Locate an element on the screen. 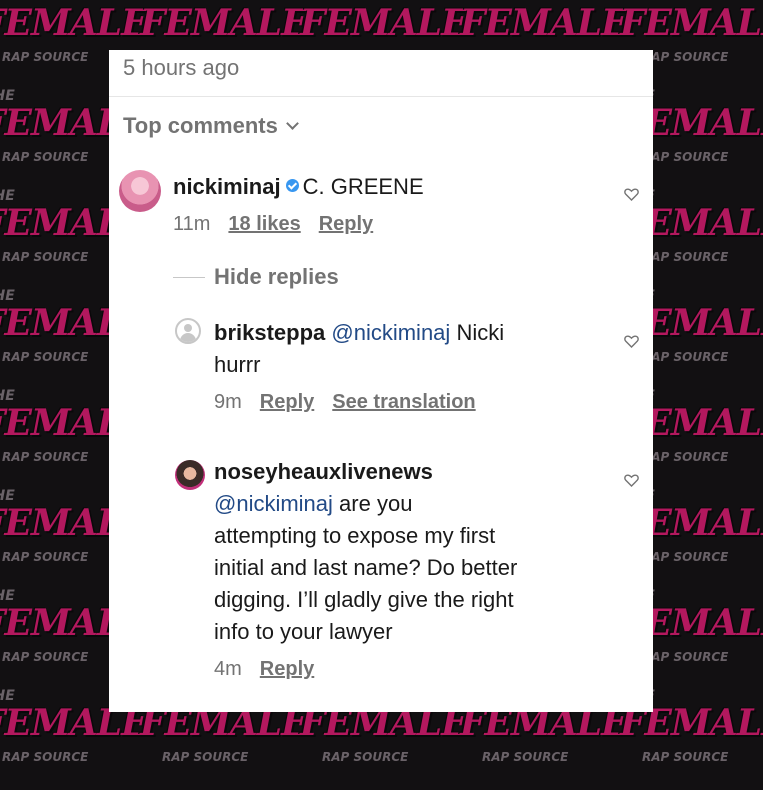 The height and width of the screenshot is (790, 763). reply-body: info to your lawyer is located at coordinates (303, 631).